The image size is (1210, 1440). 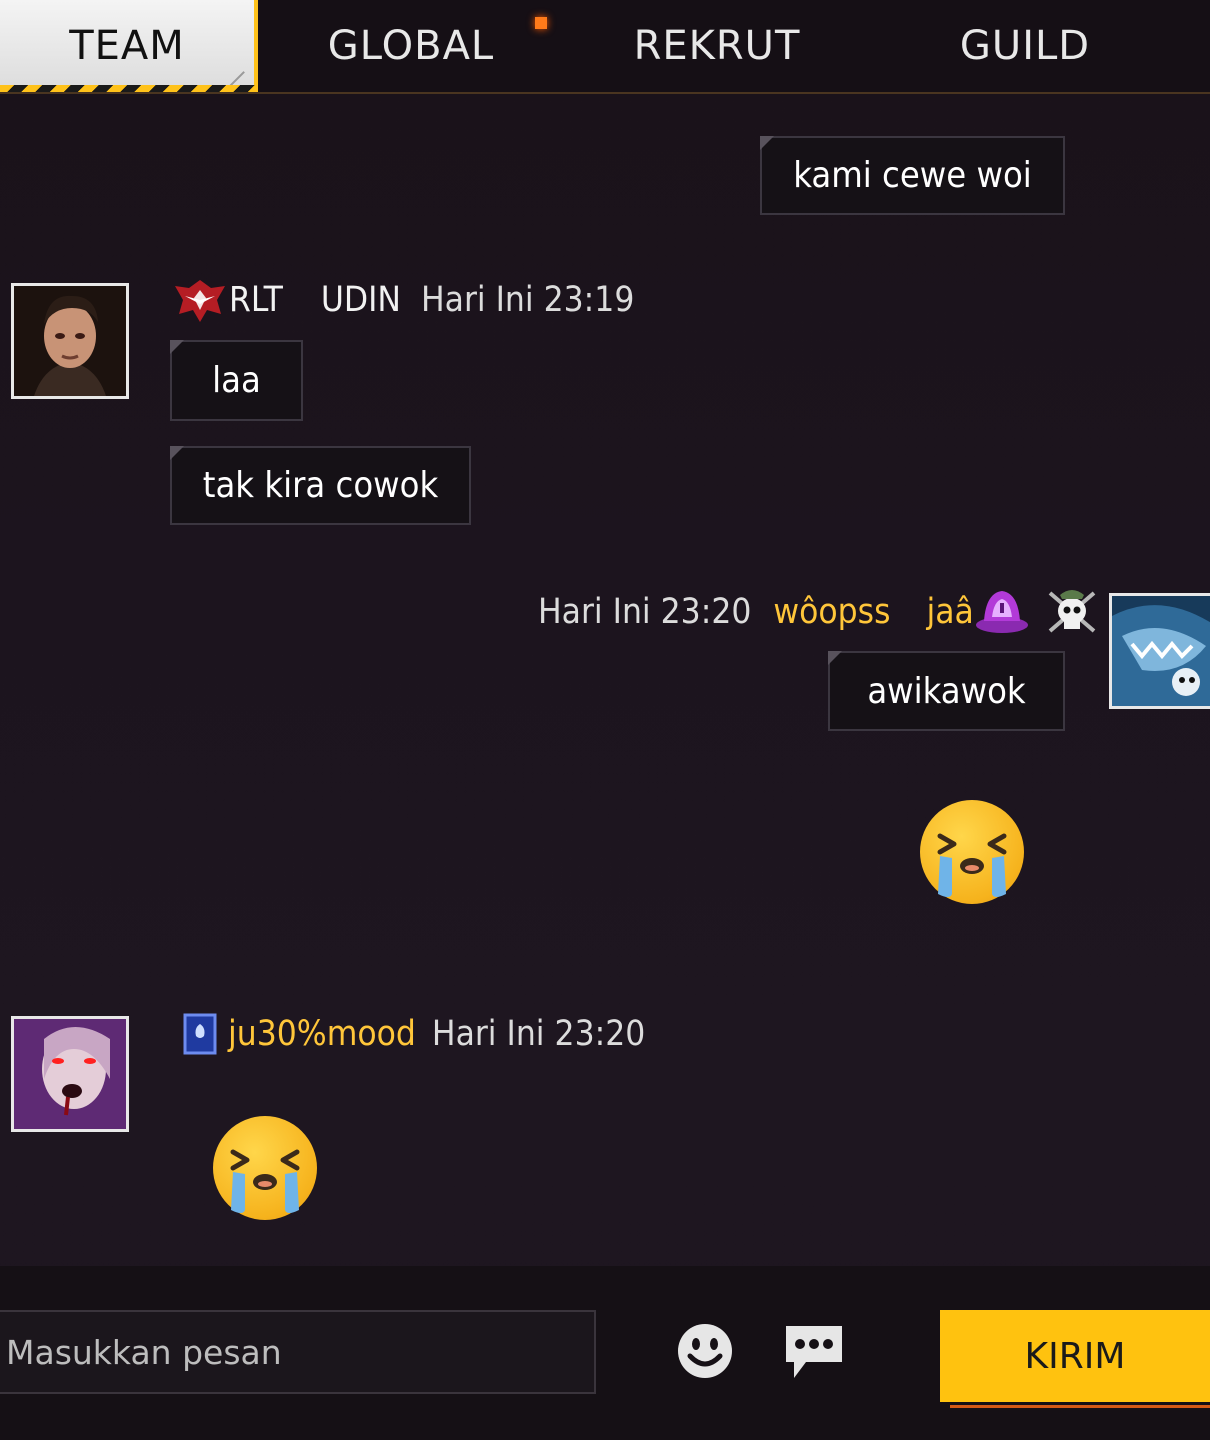 I want to click on tab-guild: GUILD, so click(x=1025, y=46).